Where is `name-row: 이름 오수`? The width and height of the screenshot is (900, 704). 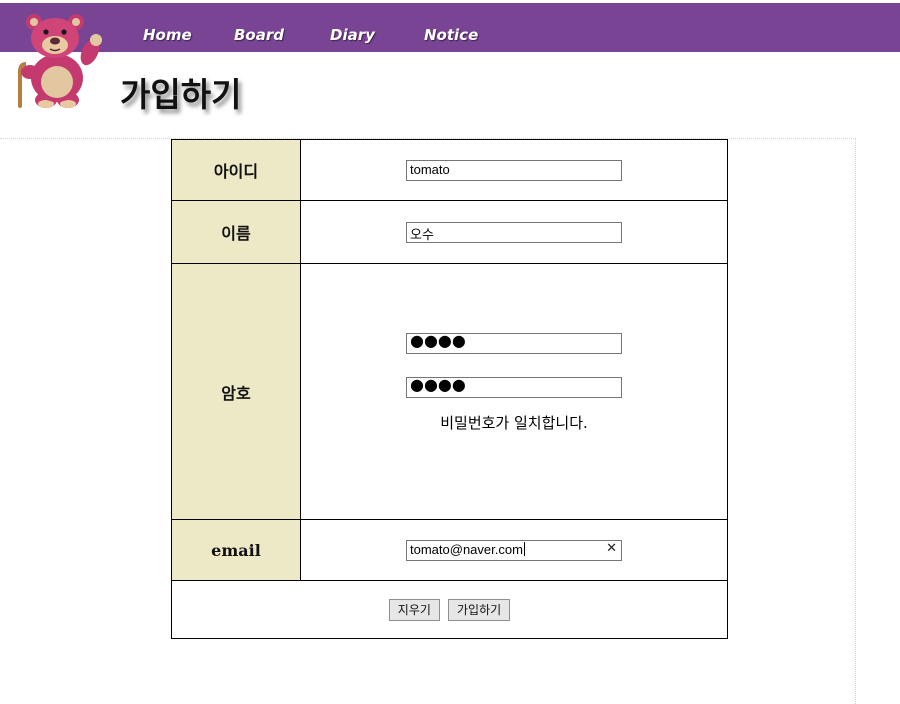 name-row: 이름 오수 is located at coordinates (449, 232).